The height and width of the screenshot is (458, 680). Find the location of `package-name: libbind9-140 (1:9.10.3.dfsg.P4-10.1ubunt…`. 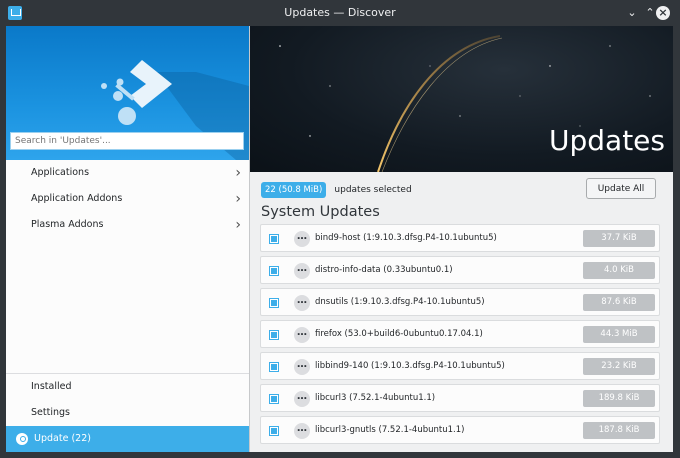

package-name: libbind9-140 (1:9.10.3.dfsg.P4-10.1ubunt… is located at coordinates (410, 366).